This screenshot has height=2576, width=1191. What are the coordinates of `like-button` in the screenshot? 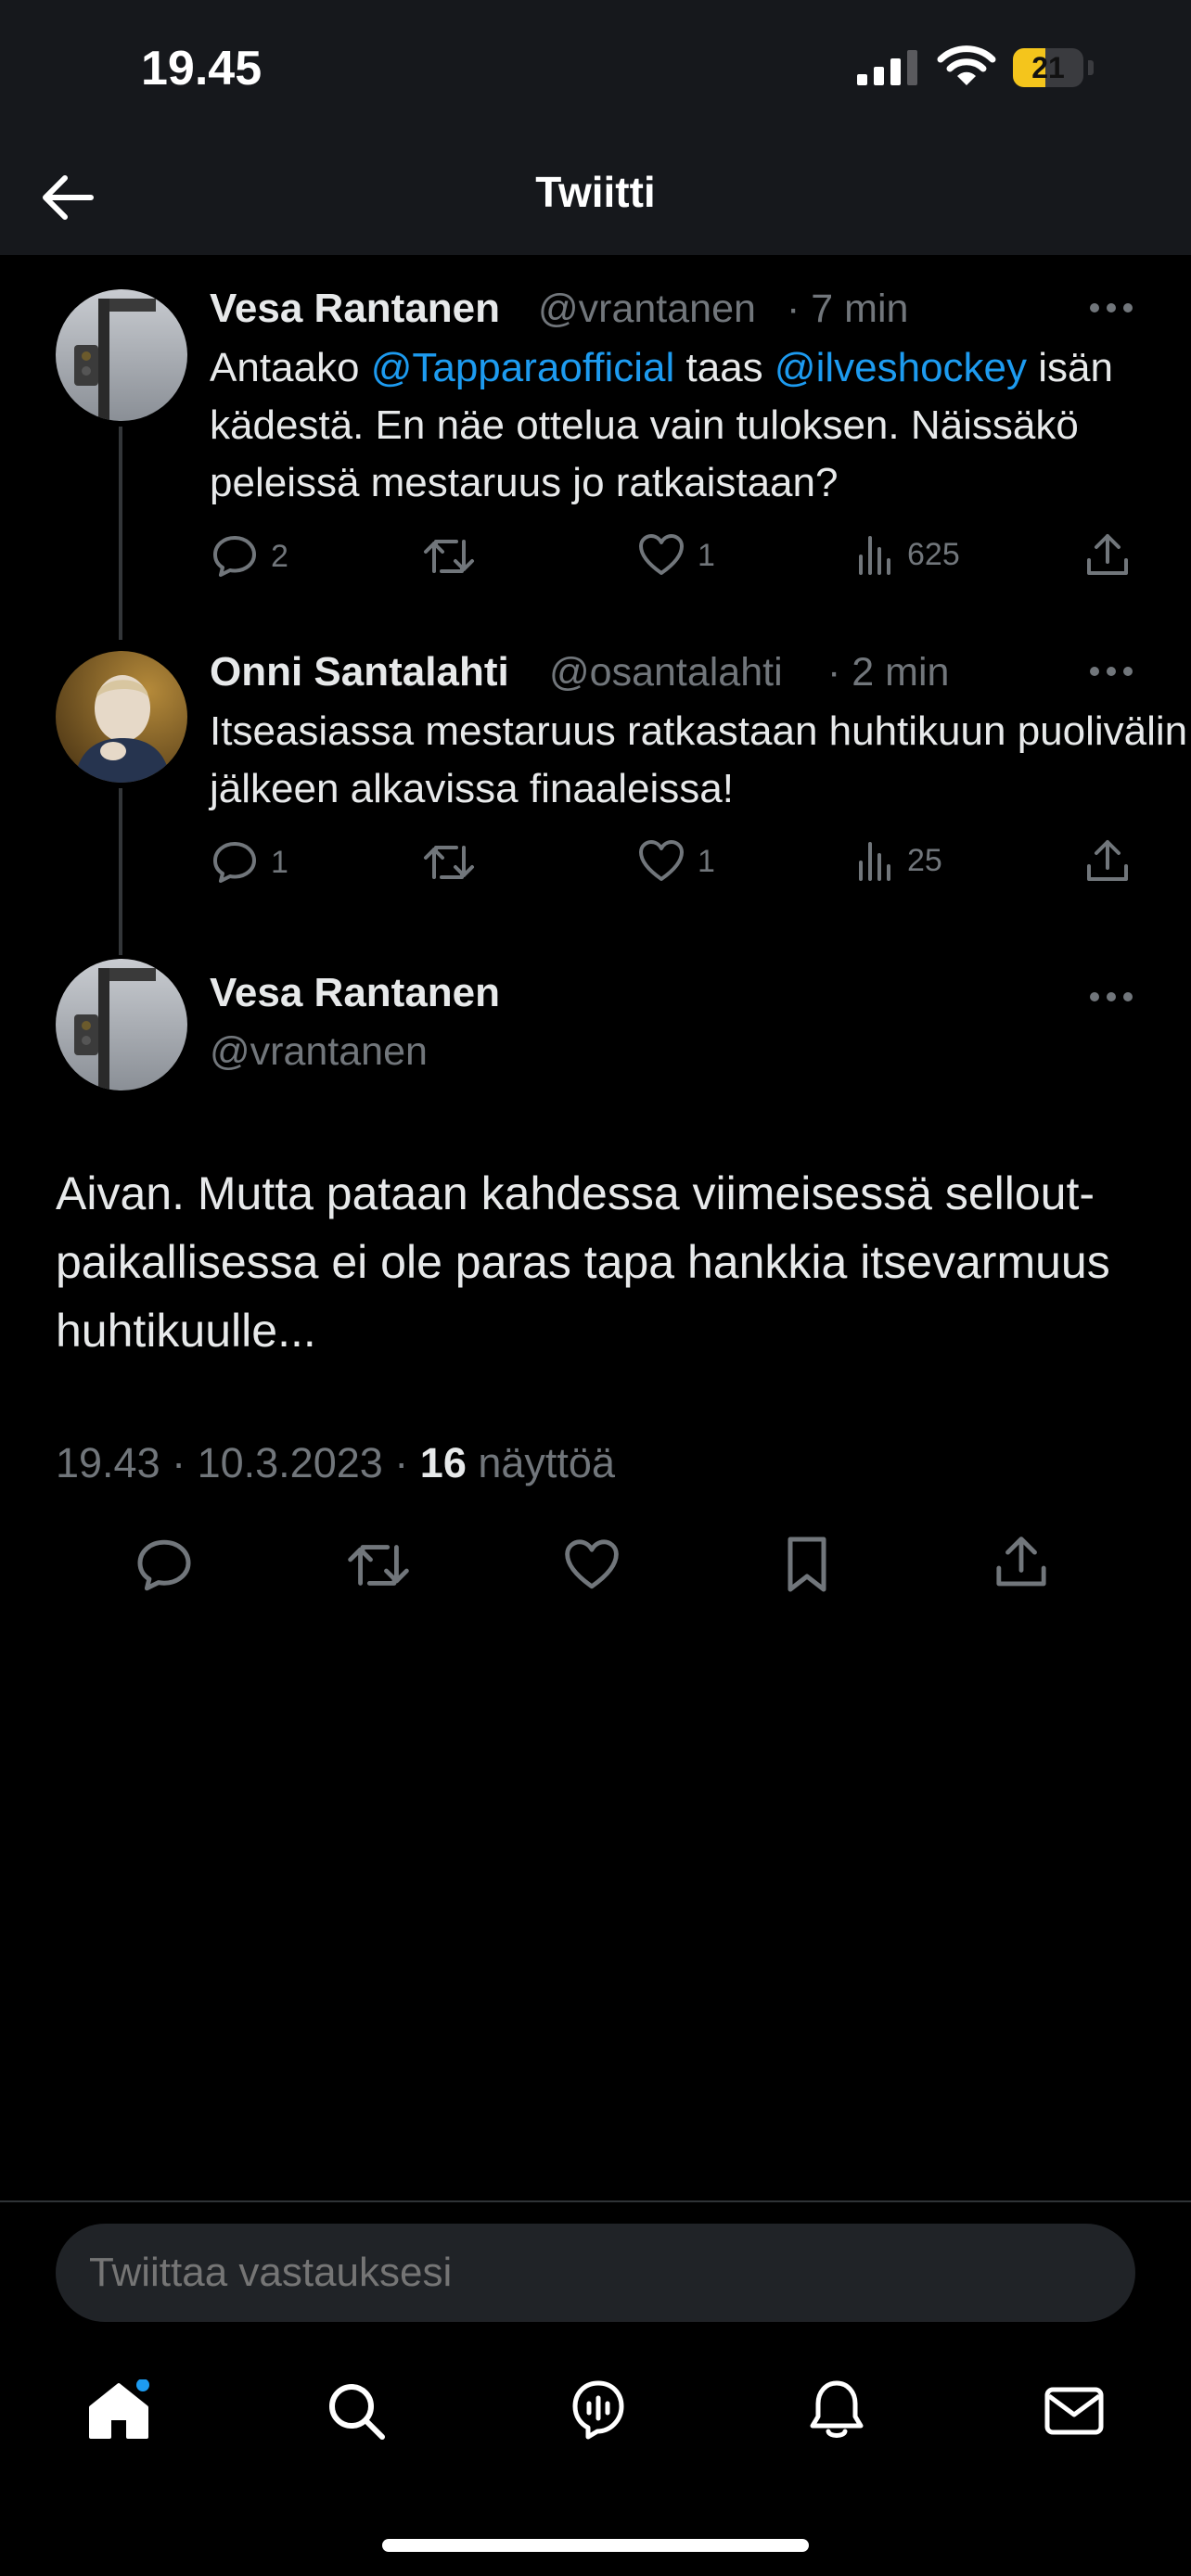 It's located at (592, 1565).